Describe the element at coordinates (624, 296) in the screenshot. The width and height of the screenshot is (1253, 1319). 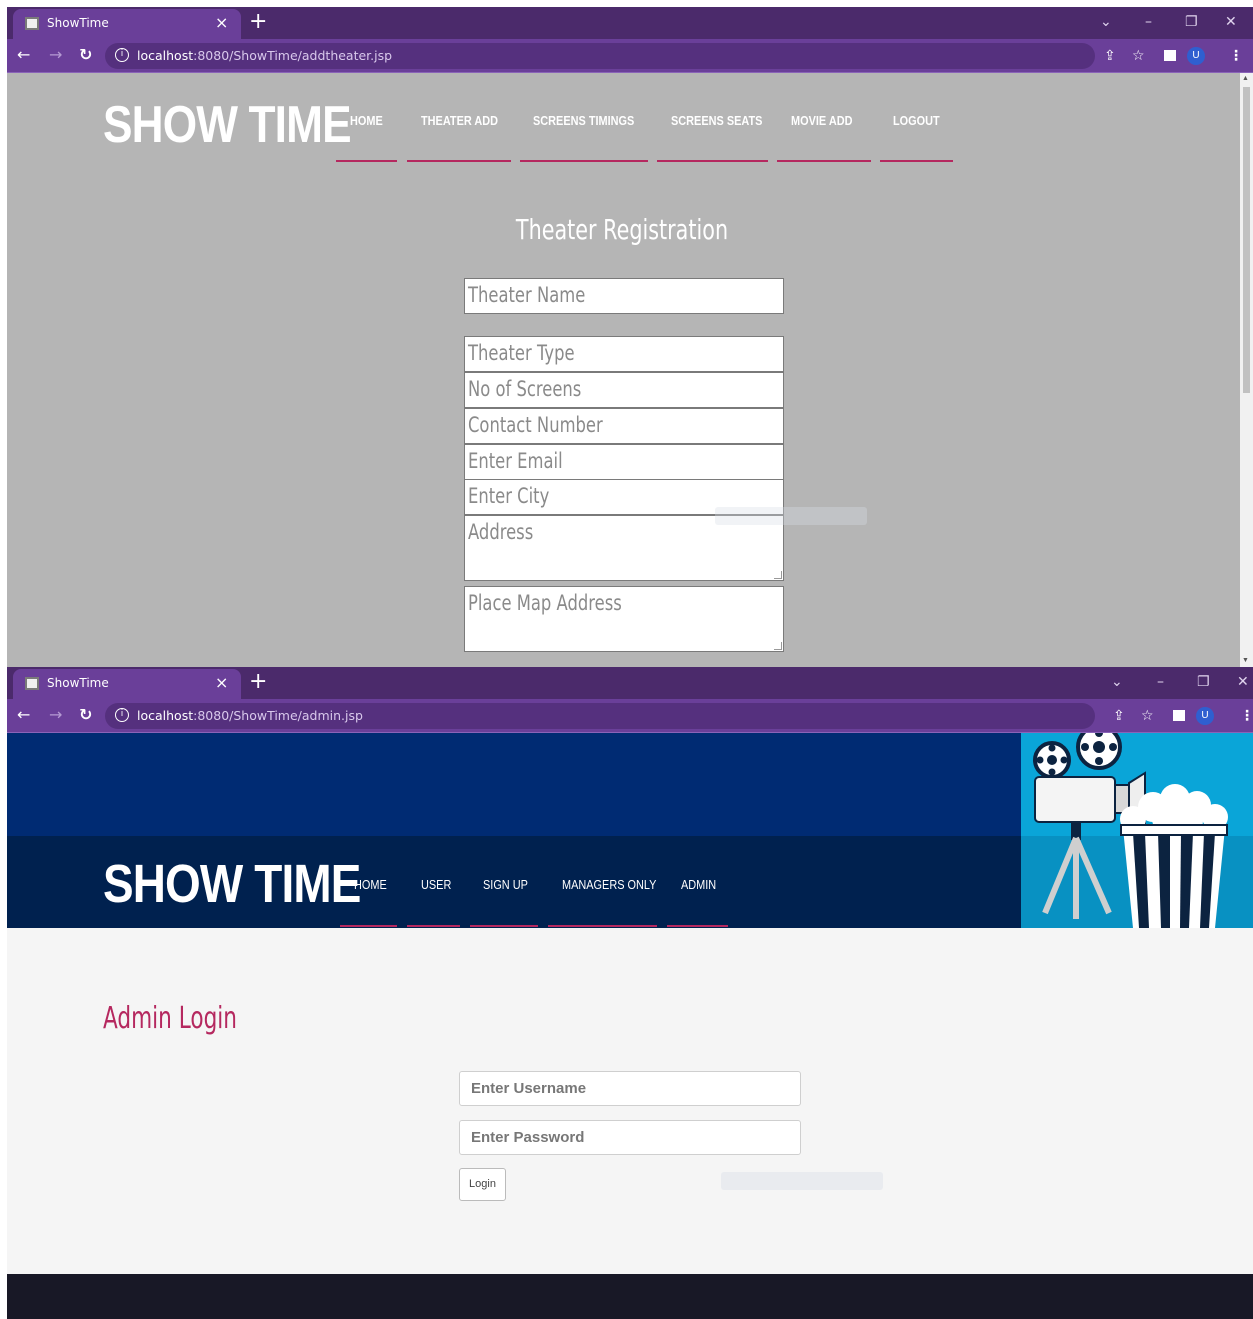
I see `theater-name-input: Theater Name` at that location.